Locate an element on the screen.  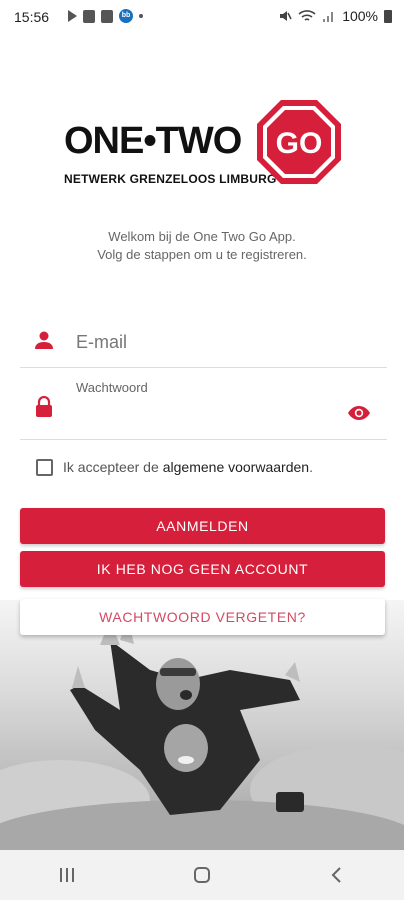
battery-text: 100% is located at coordinates (360, 16).